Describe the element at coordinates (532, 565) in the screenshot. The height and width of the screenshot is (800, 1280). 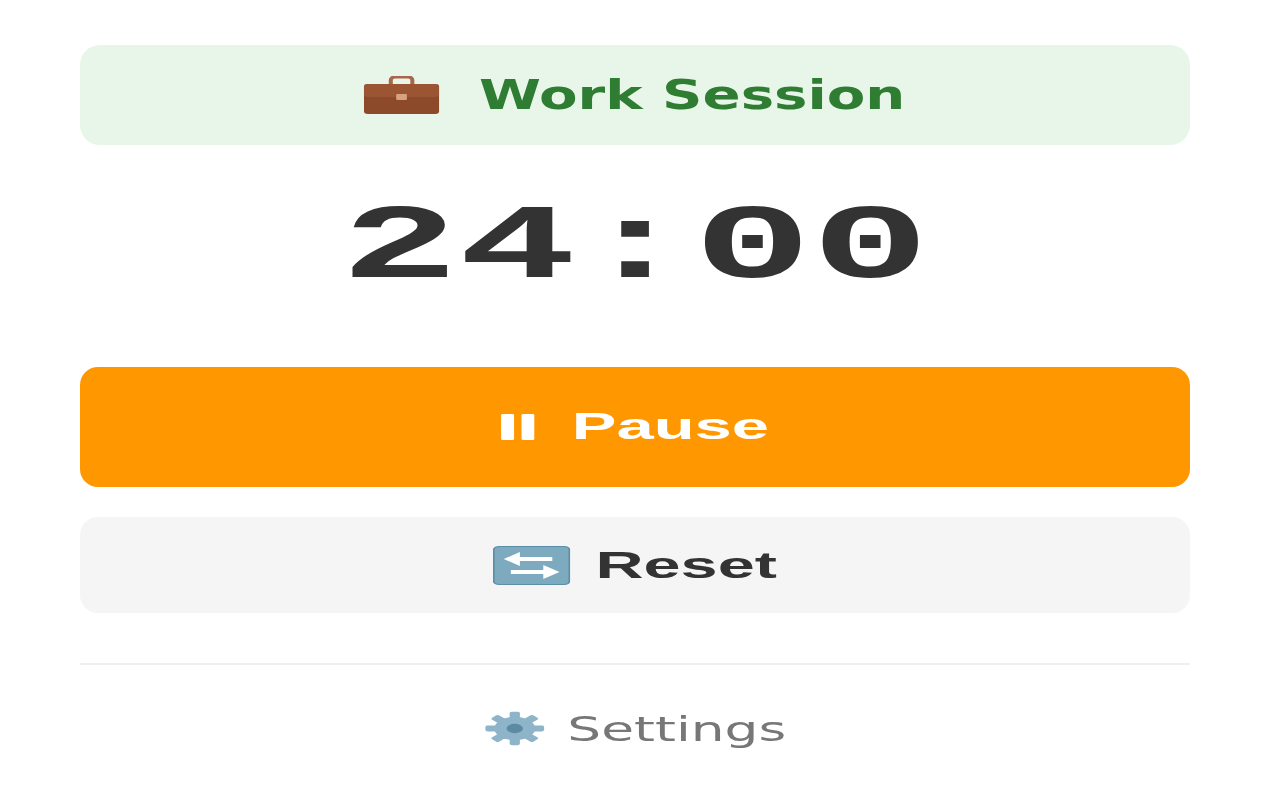
I see `swap-arrows-icon` at that location.